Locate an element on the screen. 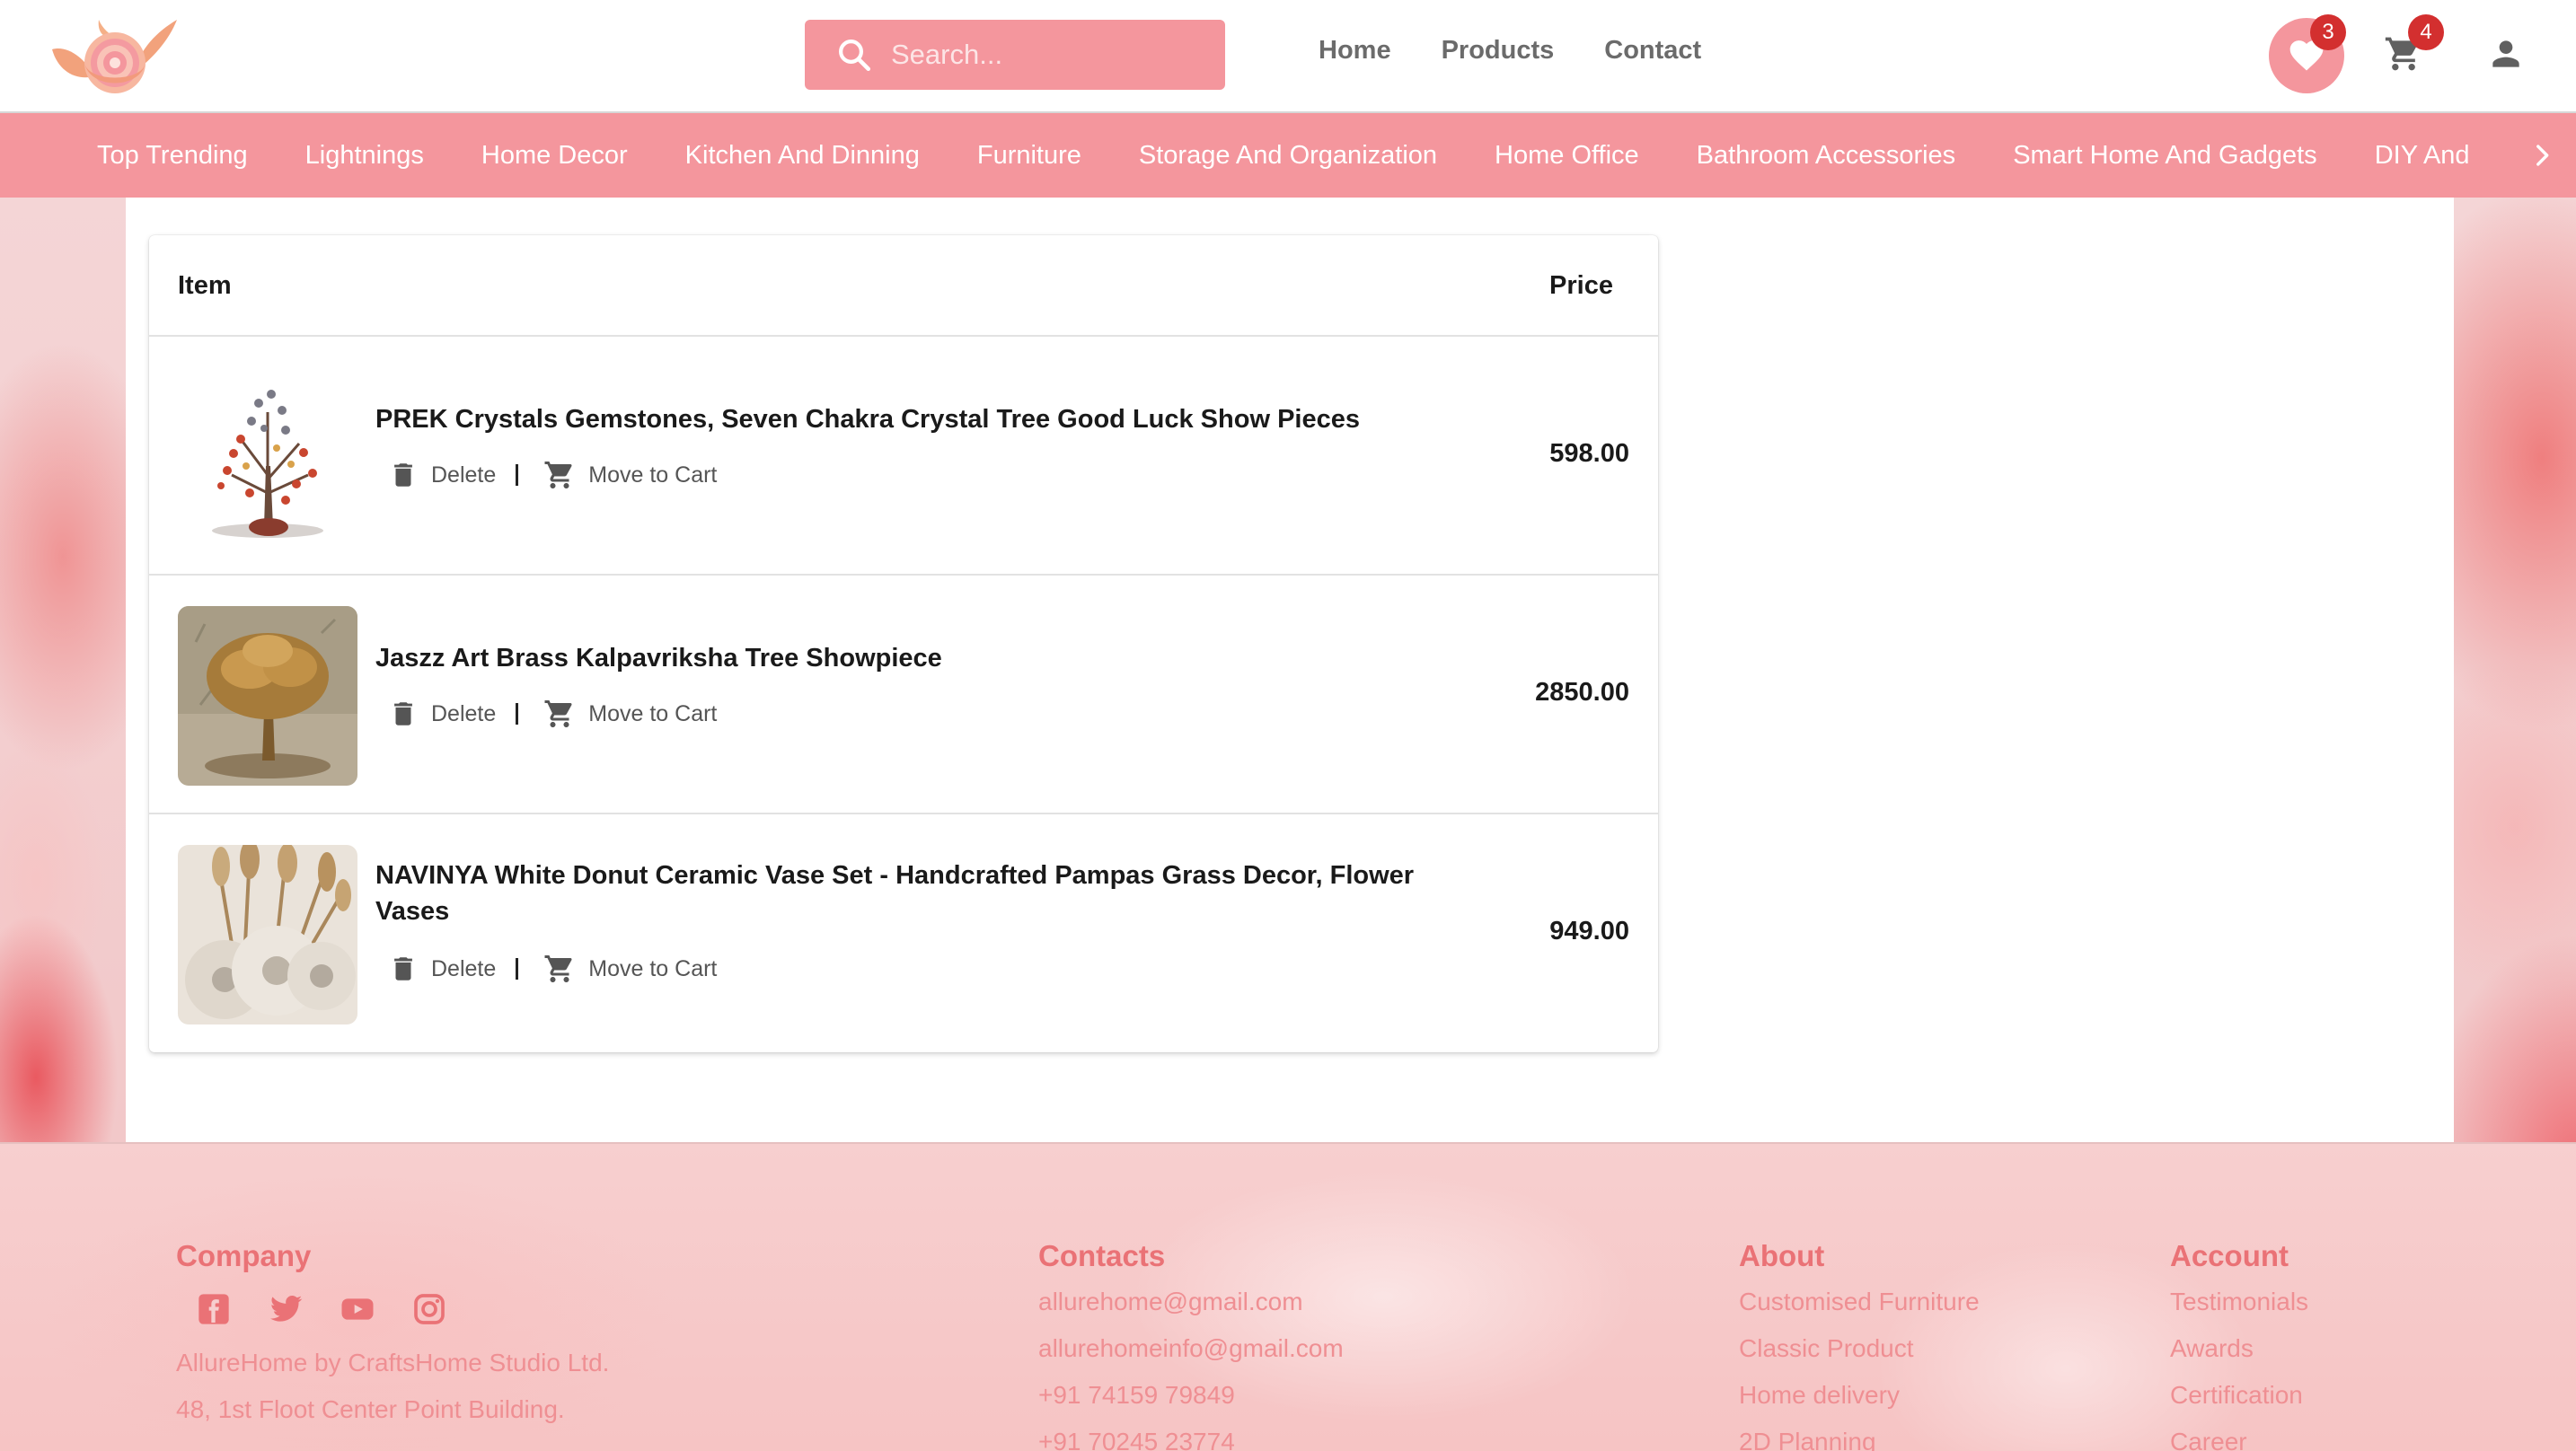 This screenshot has height=1451, width=2576. nav-products: Products is located at coordinates (1498, 51).